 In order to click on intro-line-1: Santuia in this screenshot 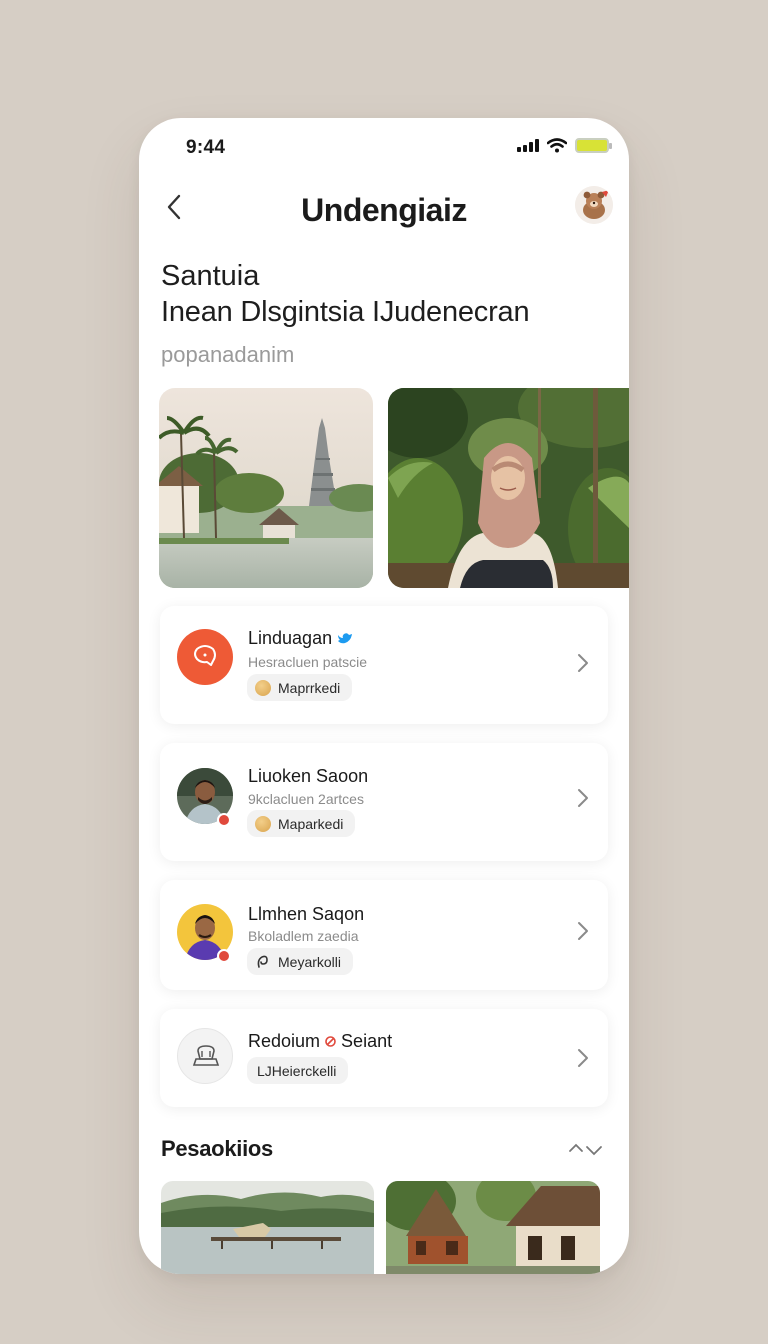, I will do `click(210, 276)`.